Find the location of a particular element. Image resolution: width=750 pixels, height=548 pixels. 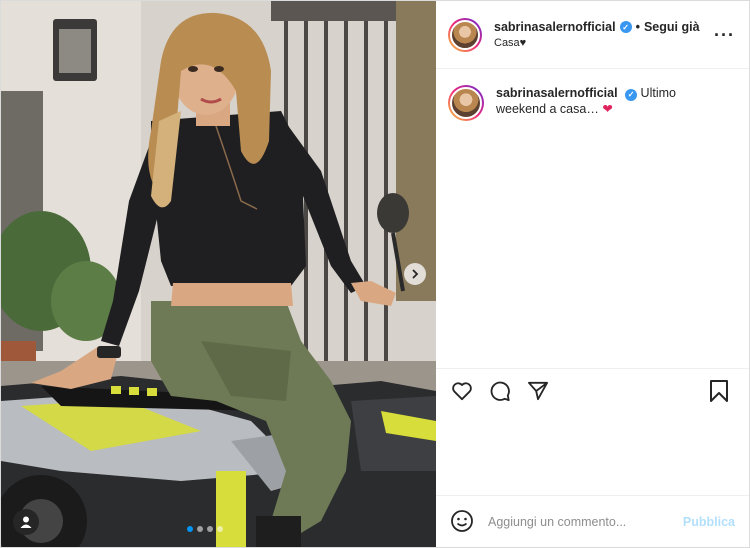

avatar is located at coordinates (465, 34).